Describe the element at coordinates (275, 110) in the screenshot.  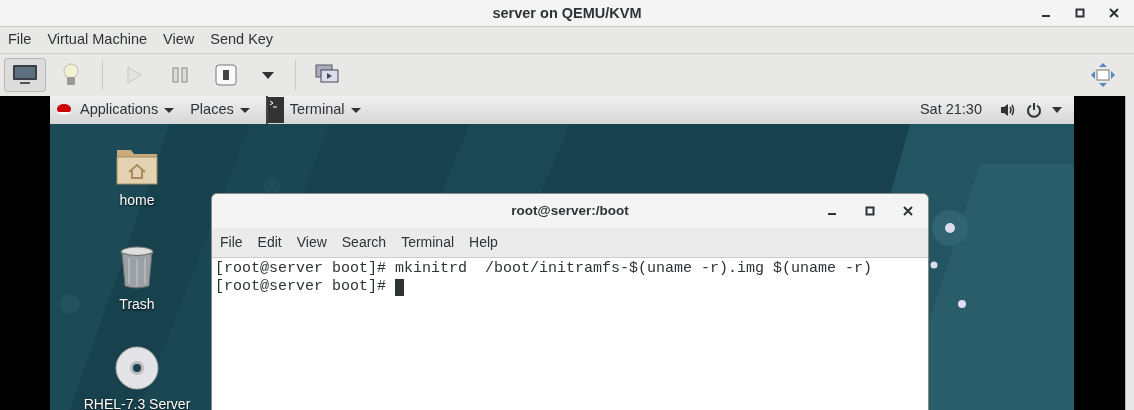
I see `terminal-icon` at that location.